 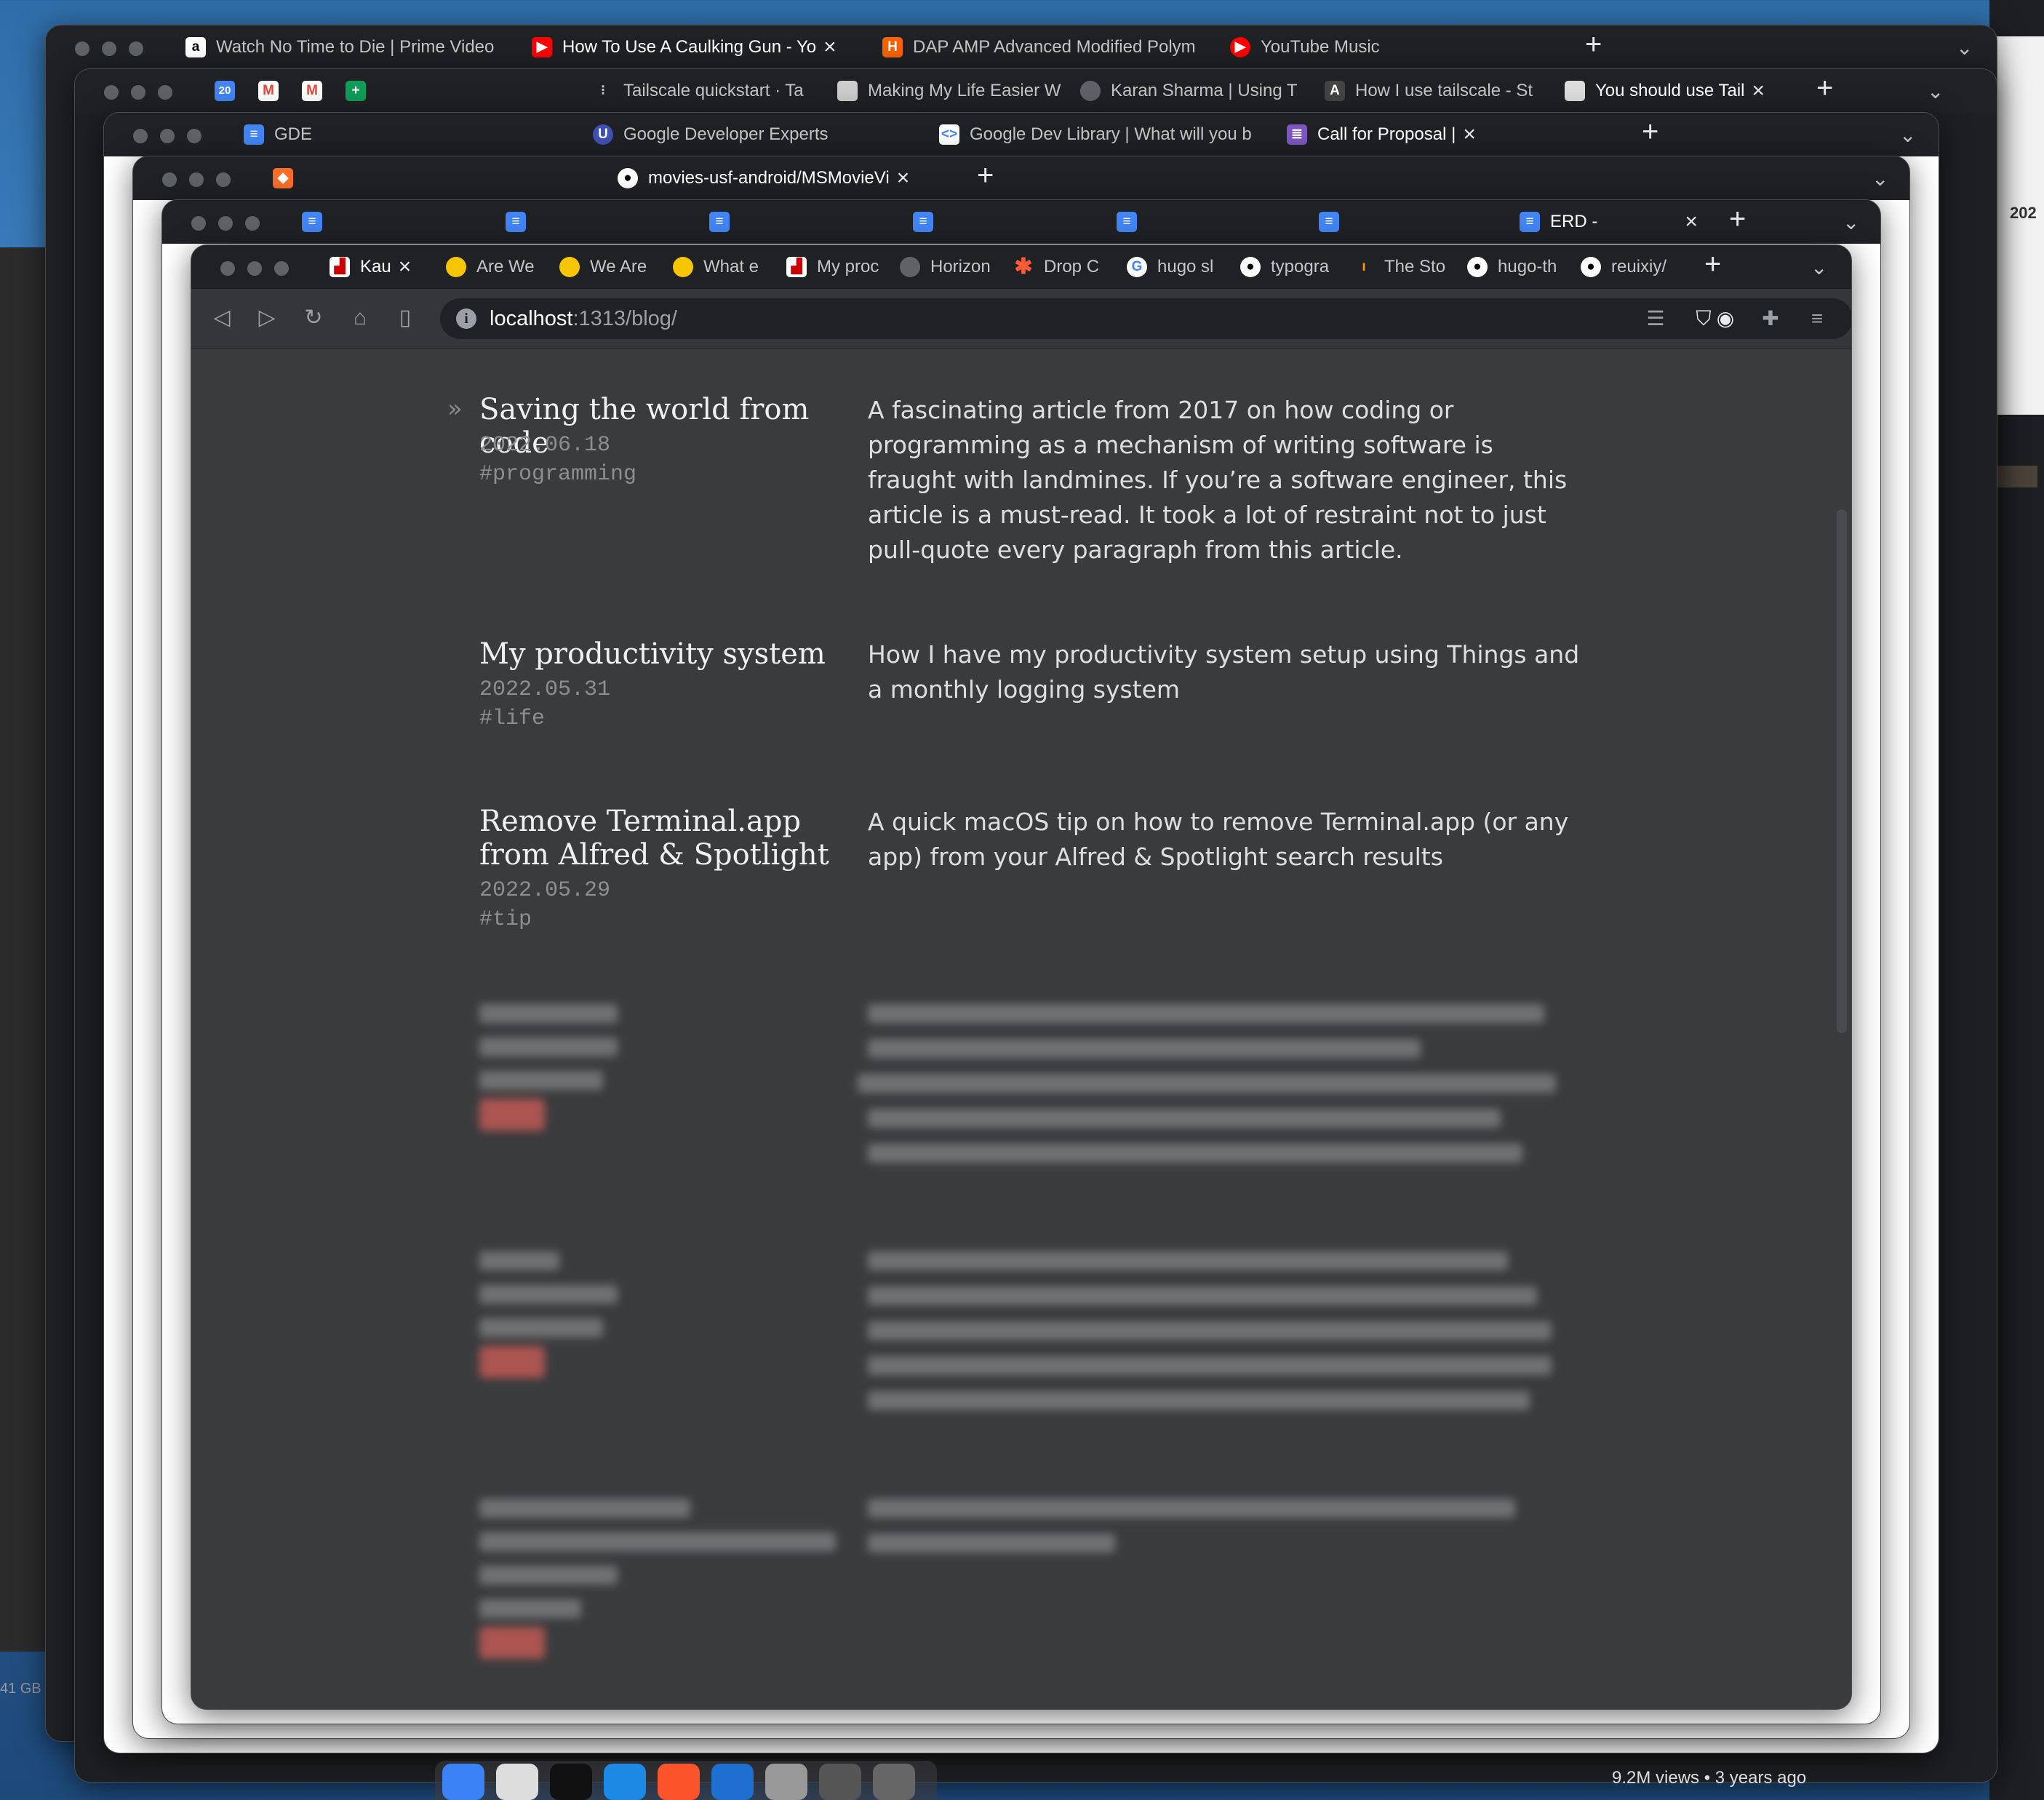 What do you see at coordinates (313, 317) in the screenshot?
I see `reload-icon: ↻` at bounding box center [313, 317].